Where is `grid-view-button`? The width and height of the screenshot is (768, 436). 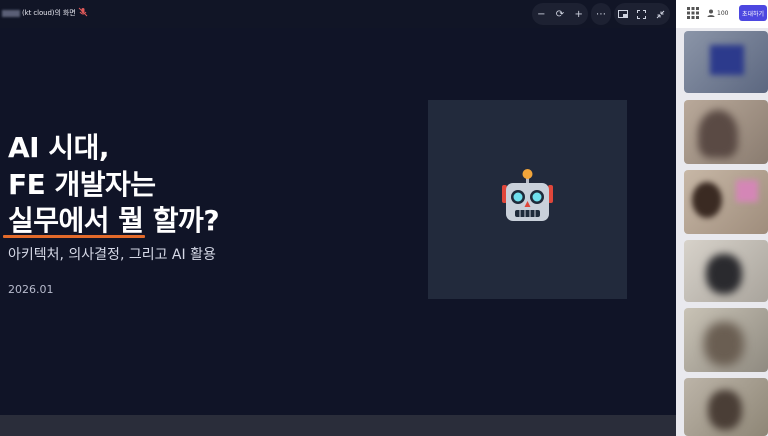 grid-view-button is located at coordinates (693, 13).